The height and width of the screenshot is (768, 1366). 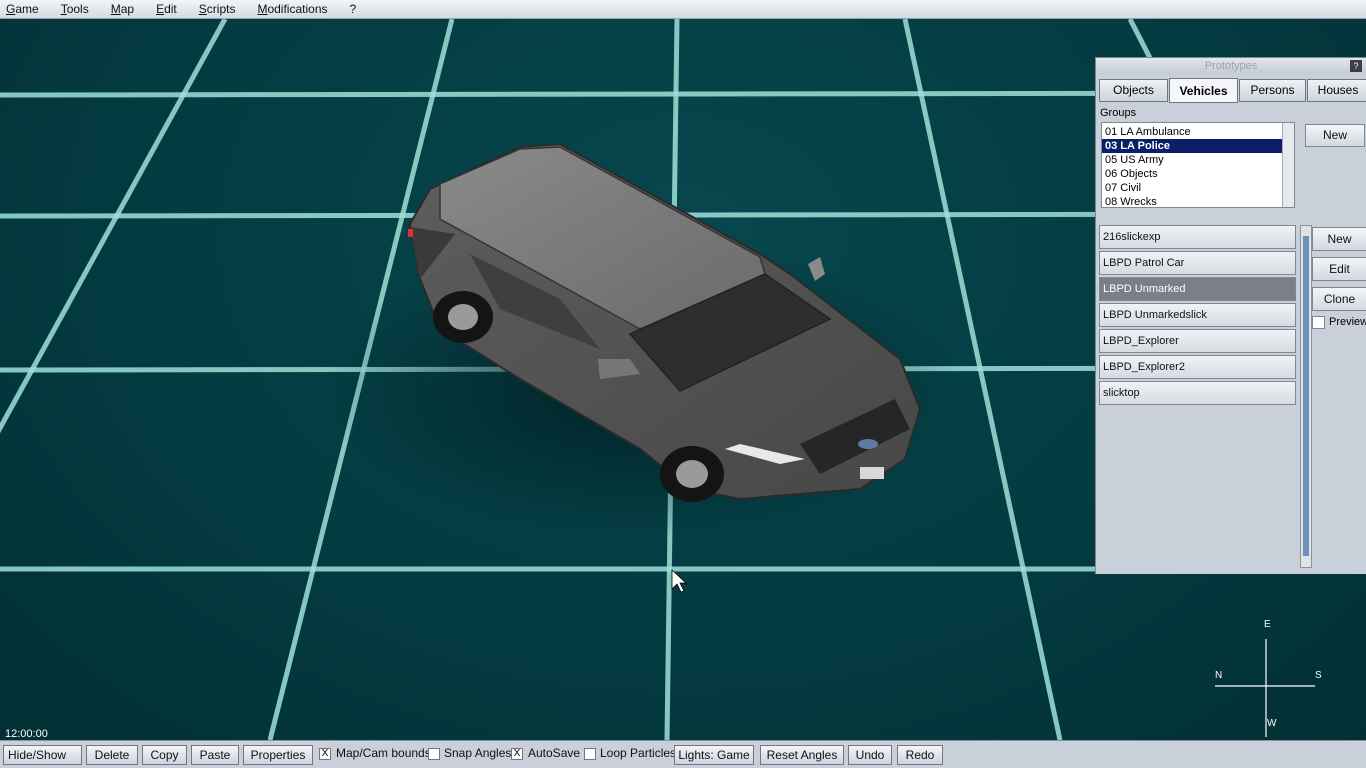 I want to click on group-item-us-army: 05 US Army, so click(x=1192, y=160).